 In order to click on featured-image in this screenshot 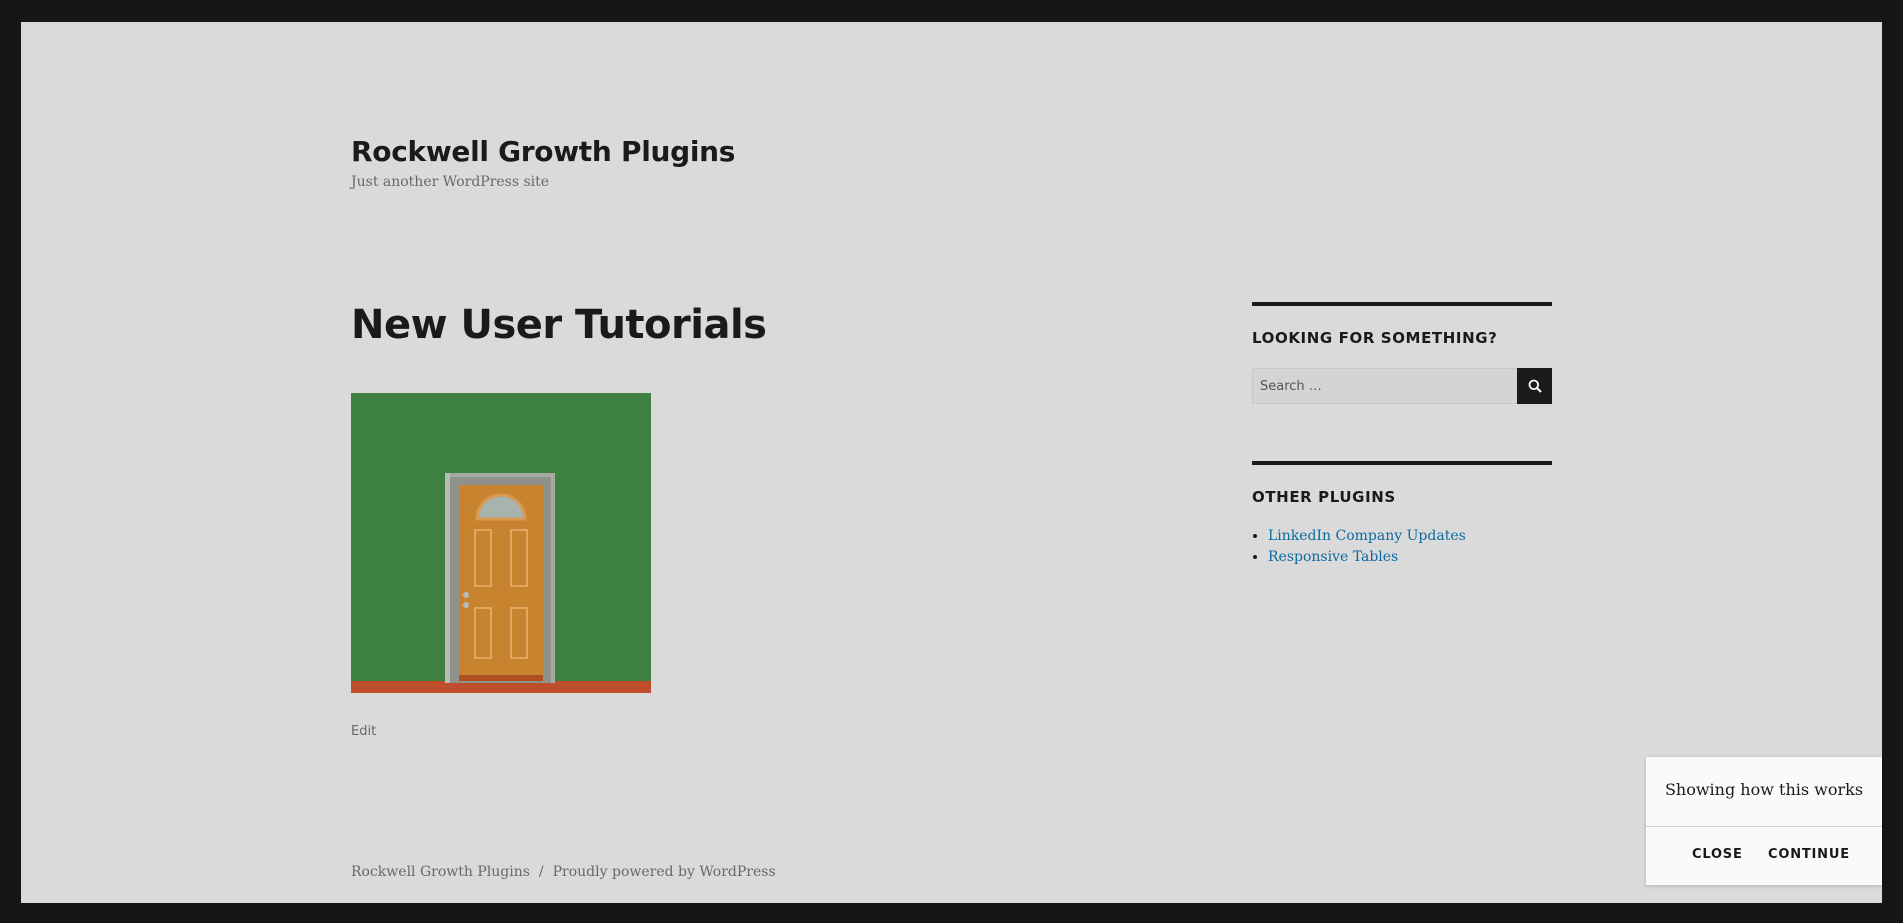, I will do `click(501, 543)`.